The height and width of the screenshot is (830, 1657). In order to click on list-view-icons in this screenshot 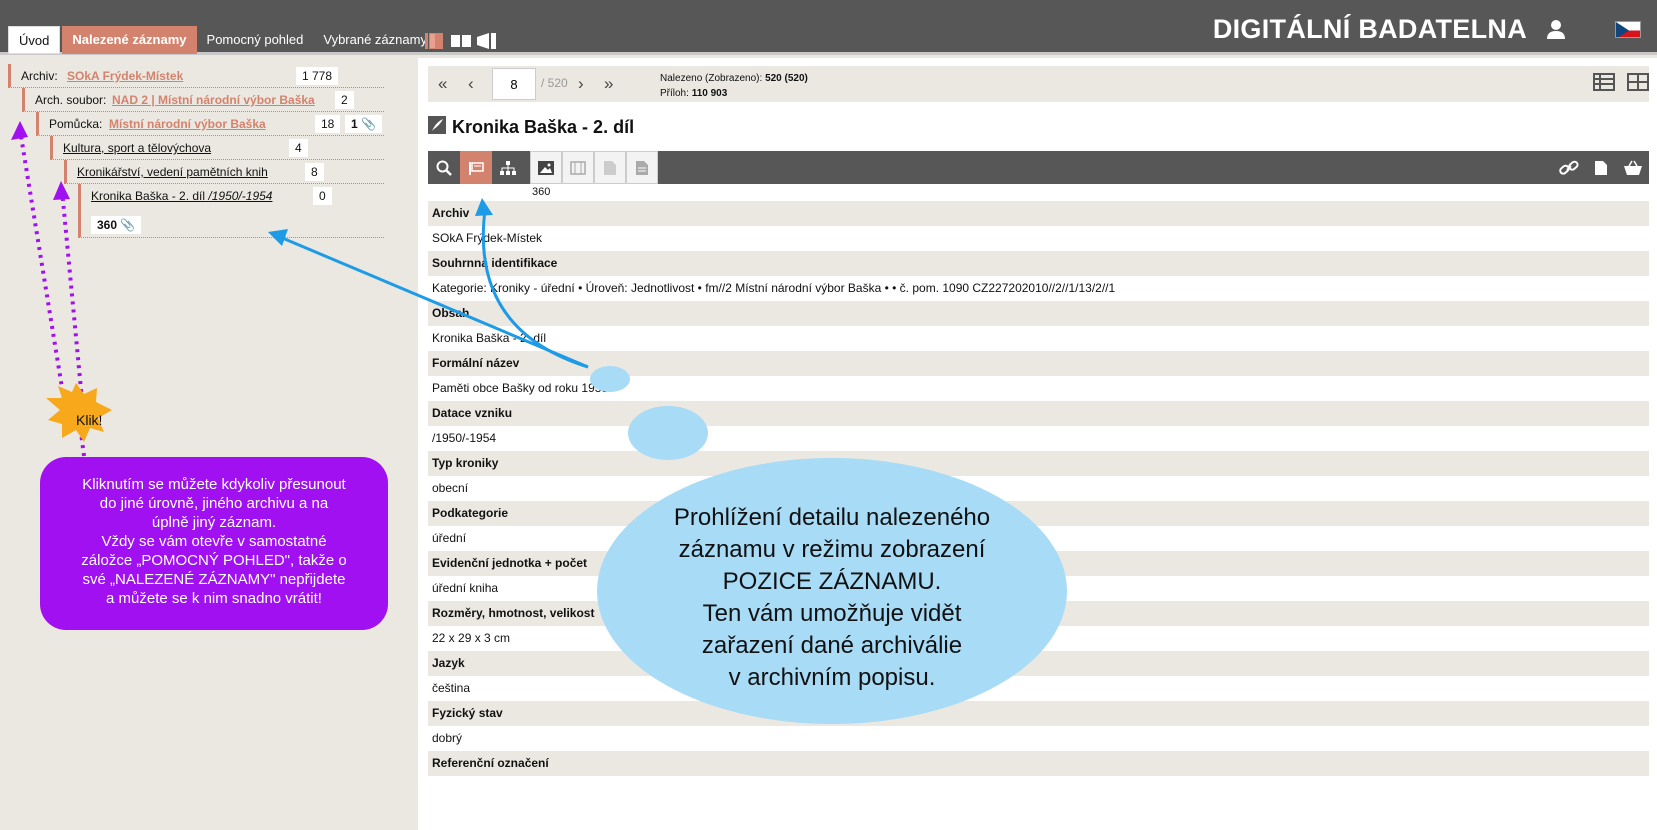, I will do `click(1621, 84)`.